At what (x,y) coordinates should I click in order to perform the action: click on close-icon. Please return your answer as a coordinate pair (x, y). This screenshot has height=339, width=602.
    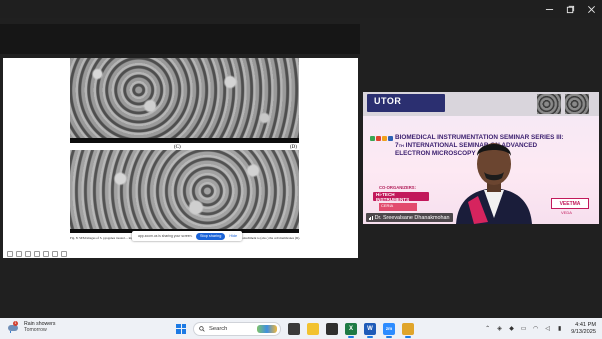
    Looking at the image, I should click on (591, 9).